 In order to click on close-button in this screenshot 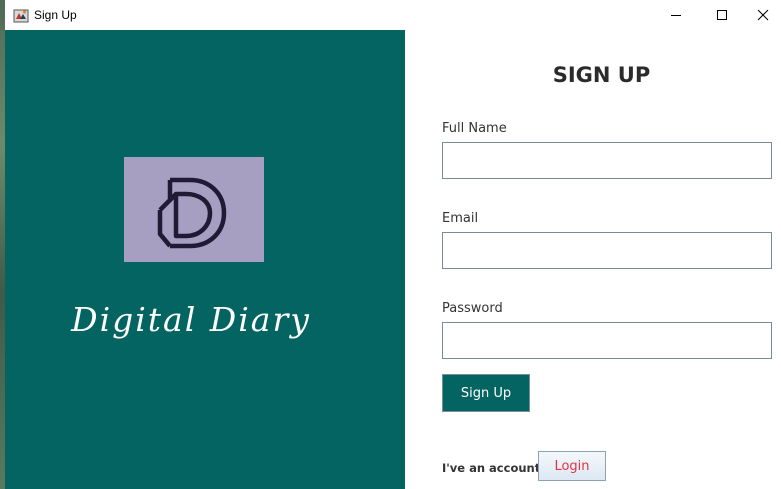, I will do `click(763, 15)`.